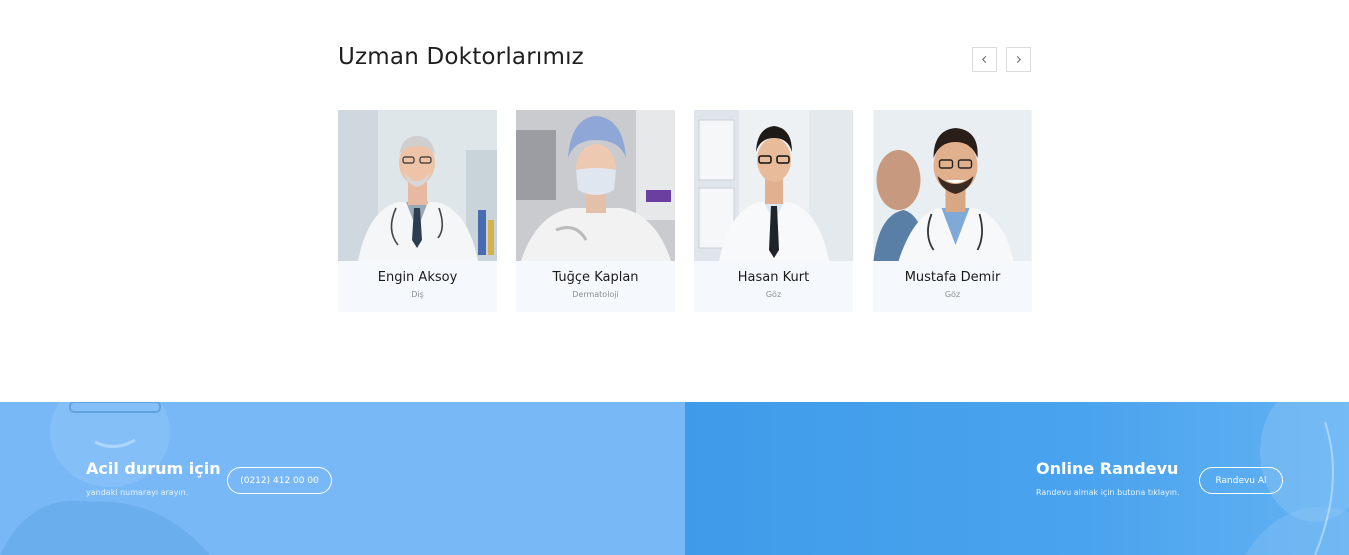  I want to click on carousel-prev-button, so click(984, 59).